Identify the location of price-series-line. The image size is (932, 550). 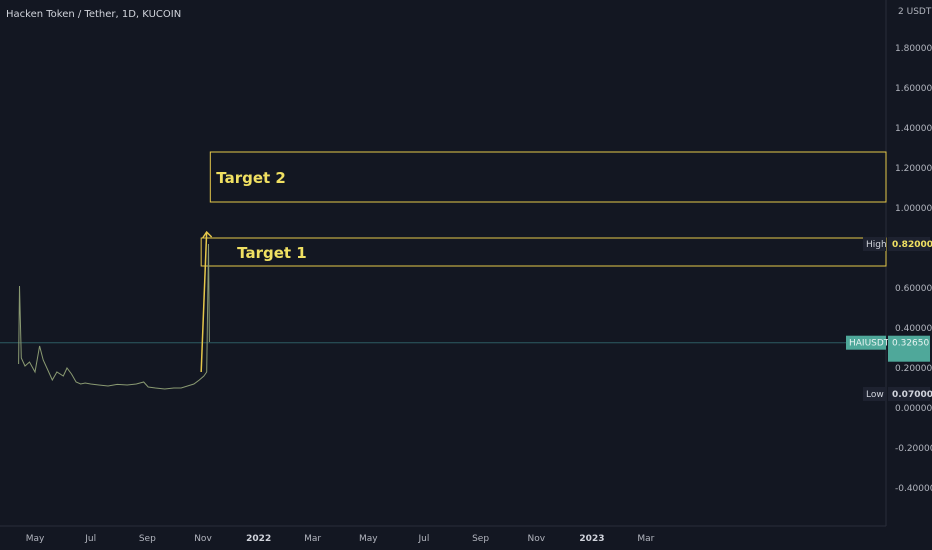
(114, 316).